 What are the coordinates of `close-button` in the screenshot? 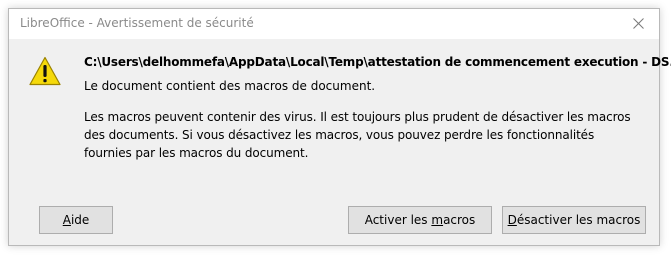 It's located at (639, 24).